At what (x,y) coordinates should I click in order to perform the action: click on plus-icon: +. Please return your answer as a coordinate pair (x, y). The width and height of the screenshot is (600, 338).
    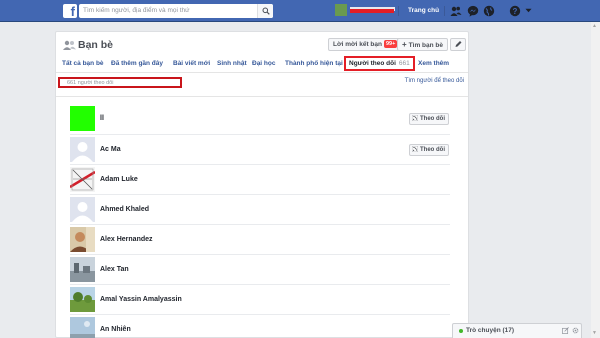
    Looking at the image, I should click on (404, 44).